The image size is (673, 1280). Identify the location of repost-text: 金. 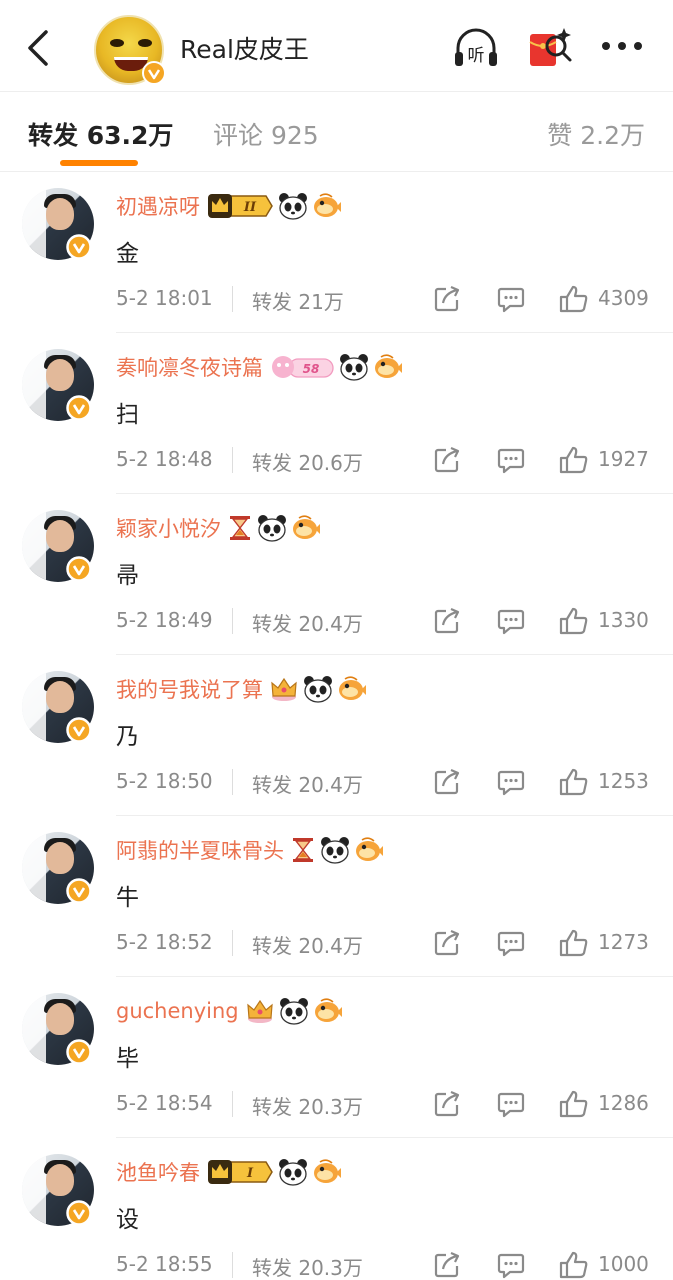
(127, 254).